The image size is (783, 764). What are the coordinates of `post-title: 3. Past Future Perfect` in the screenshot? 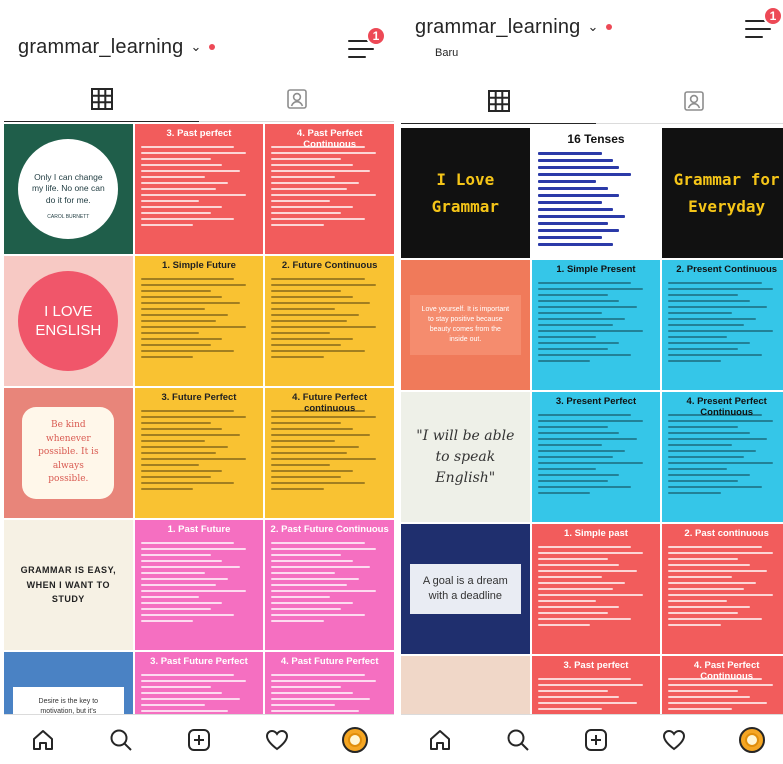 It's located at (199, 661).